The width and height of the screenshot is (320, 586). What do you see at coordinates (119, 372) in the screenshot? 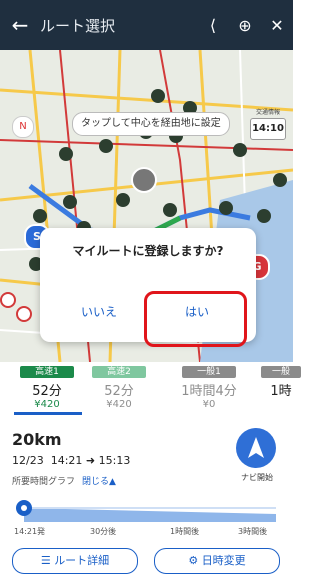
I see `tab-badge: 高速2` at bounding box center [119, 372].